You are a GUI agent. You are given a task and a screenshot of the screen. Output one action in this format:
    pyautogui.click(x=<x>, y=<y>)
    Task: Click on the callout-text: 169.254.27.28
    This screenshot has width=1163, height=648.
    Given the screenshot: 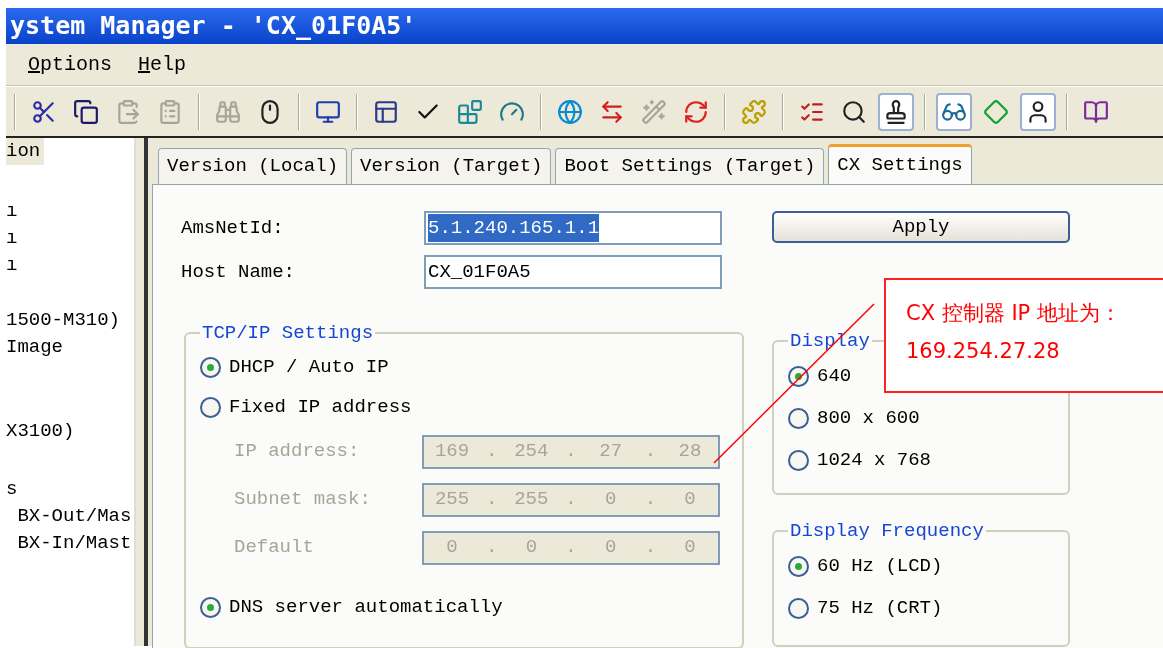 What is the action you would take?
    pyautogui.click(x=983, y=351)
    